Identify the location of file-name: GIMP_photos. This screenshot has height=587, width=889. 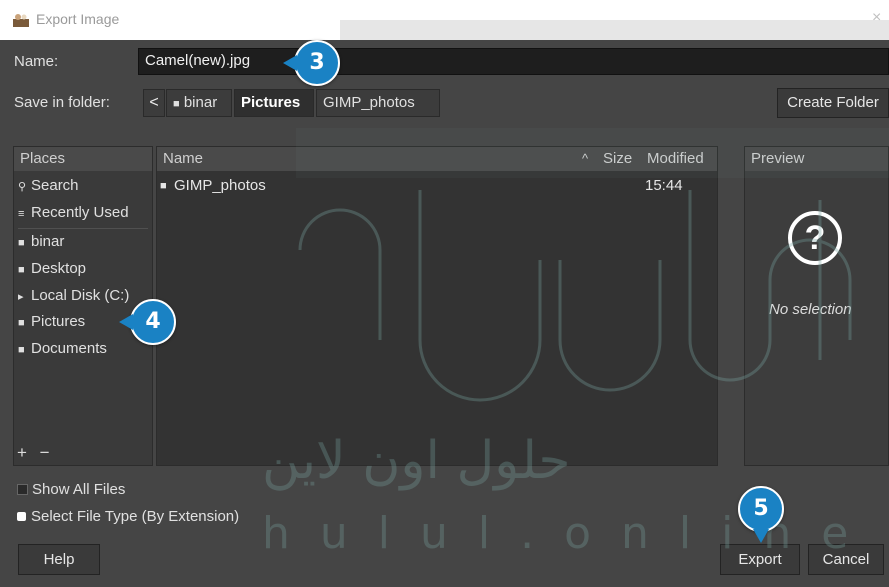
(220, 185).